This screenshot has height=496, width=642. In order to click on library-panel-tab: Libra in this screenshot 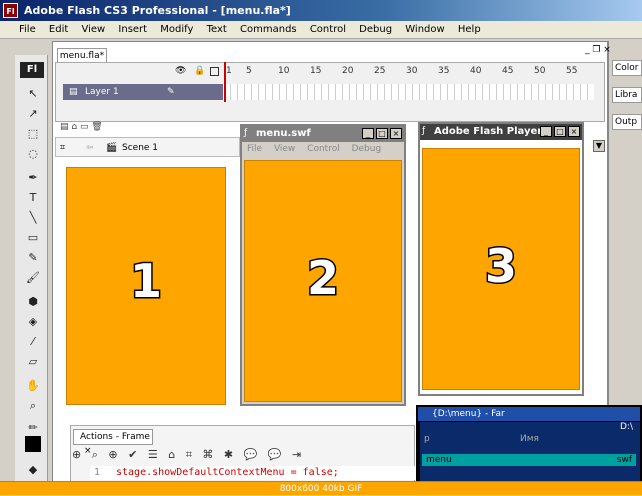, I will do `click(627, 95)`.